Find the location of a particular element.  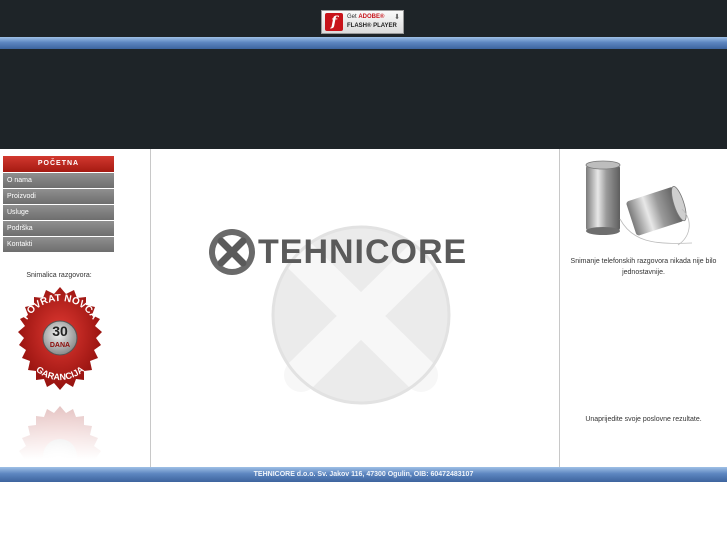

flash-product-label: FLASH® PLAYER is located at coordinates (372, 26).